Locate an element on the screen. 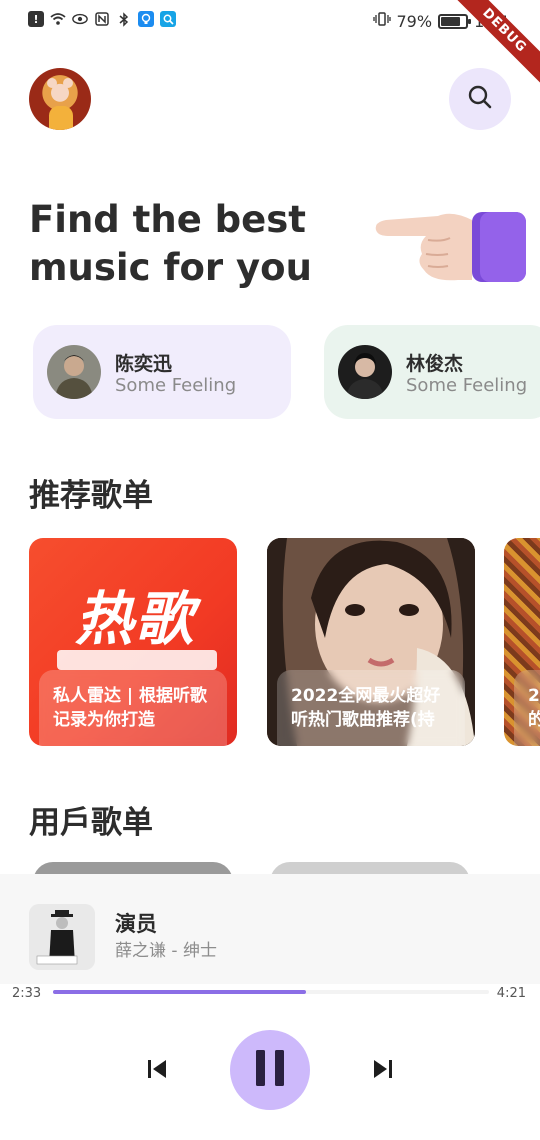 The height and width of the screenshot is (1140, 540). playlist-caption: 2022全网最火超好听热门歌曲推荐(持 is located at coordinates (371, 708).